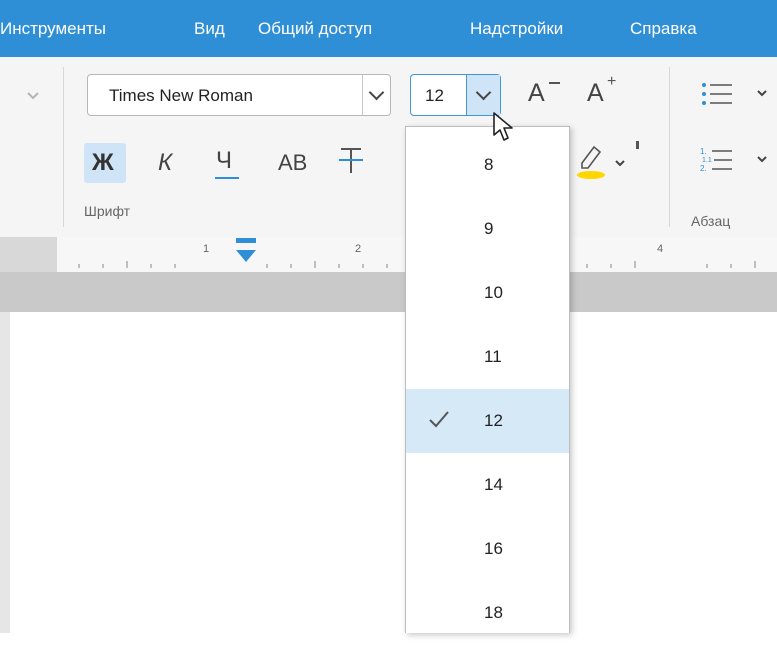 The height and width of the screenshot is (645, 777). I want to click on ruler-number: 4, so click(660, 249).